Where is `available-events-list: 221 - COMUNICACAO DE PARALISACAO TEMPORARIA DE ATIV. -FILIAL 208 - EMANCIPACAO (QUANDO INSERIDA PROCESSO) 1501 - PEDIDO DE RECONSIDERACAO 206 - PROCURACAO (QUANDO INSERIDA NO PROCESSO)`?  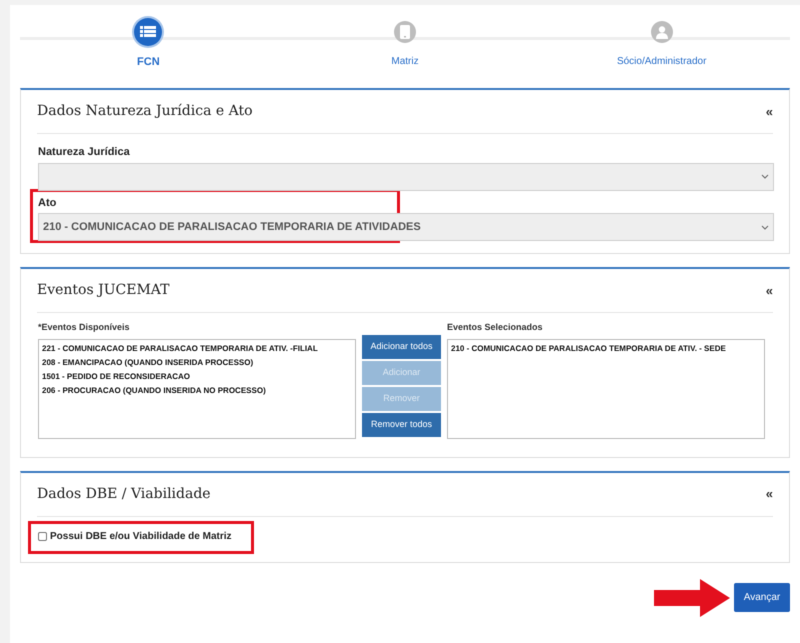
available-events-list: 221 - COMUNICACAO DE PARALISACAO TEMPORARIA DE ATIV. -FILIAL 208 - EMANCIPACAO (QUANDO INSERIDA PROCESSO) 1501 - PEDIDO DE RECONSIDERACAO 206 - PROCURACAO (QUANDO INSERIDA NO PROCESSO) is located at coordinates (197, 388).